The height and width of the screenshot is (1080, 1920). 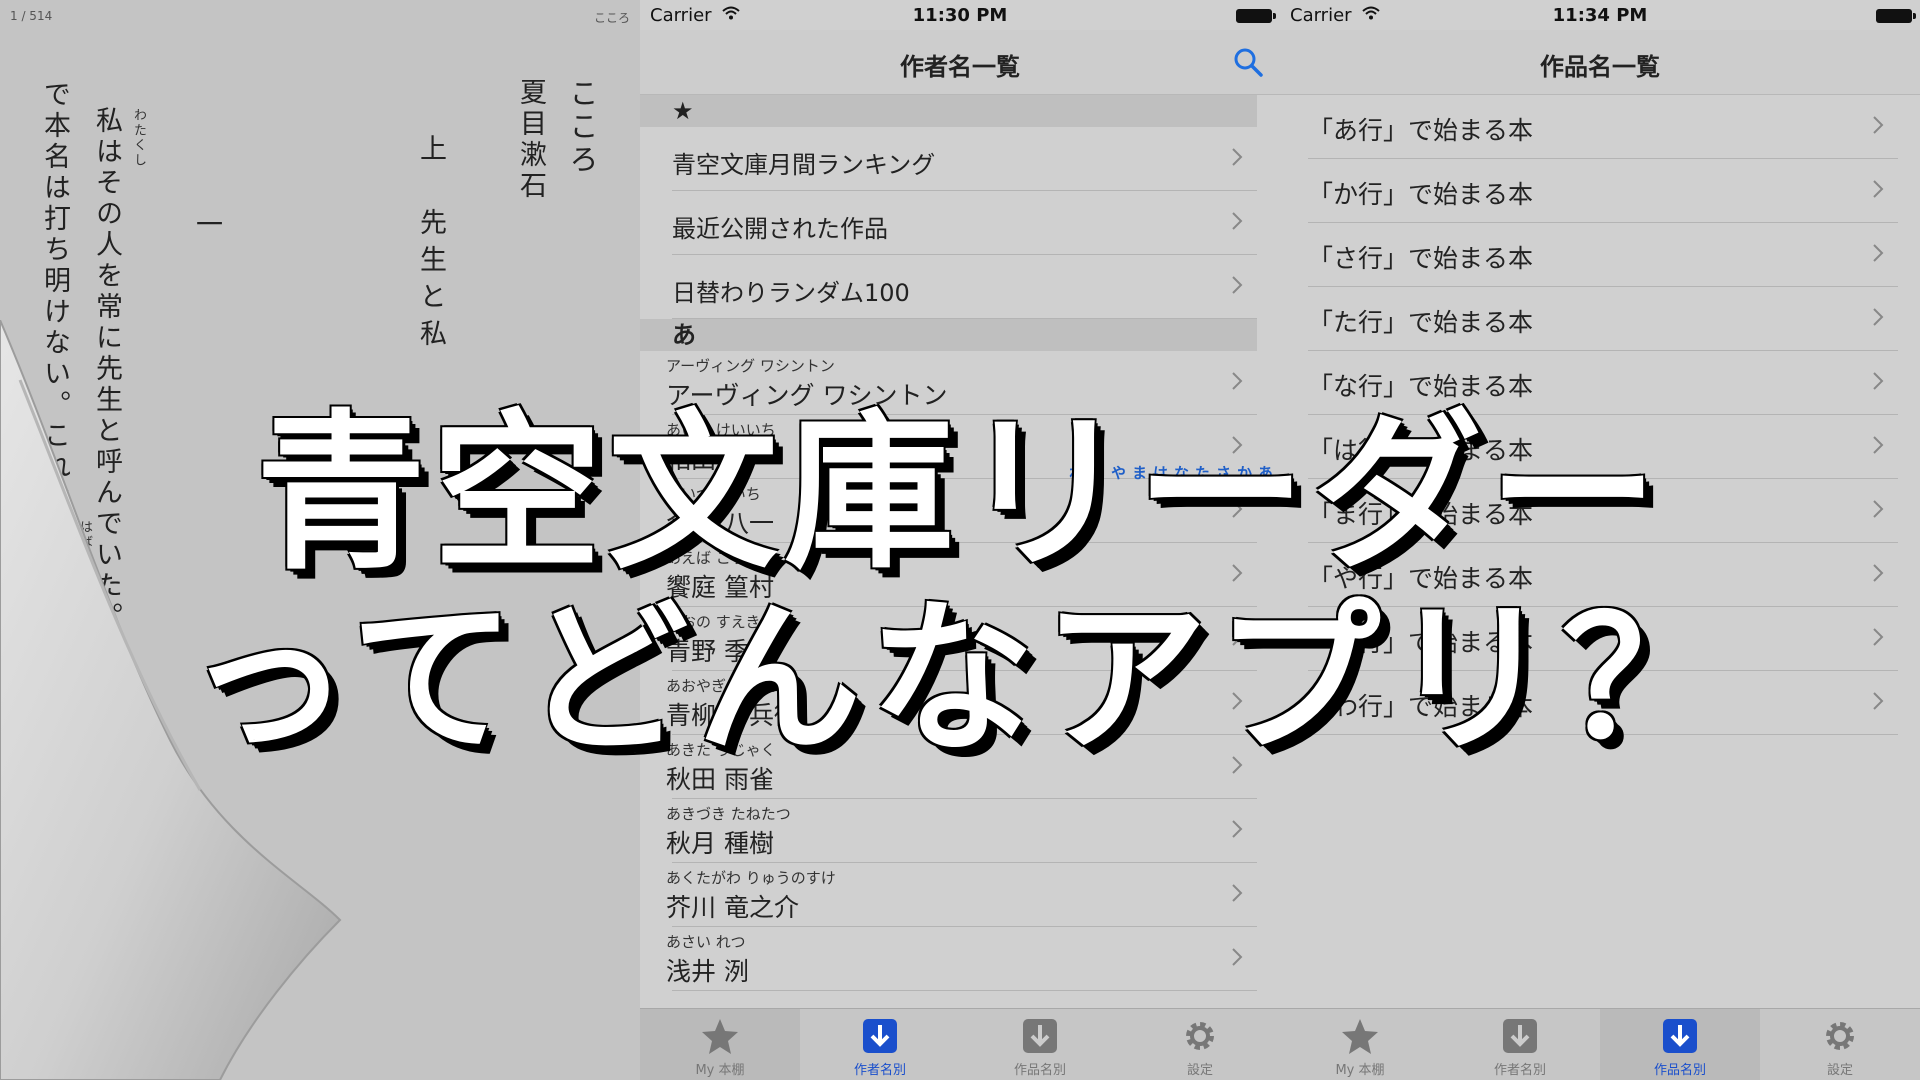 I want to click on author-name: 芥川 竜之介, so click(x=732, y=907).